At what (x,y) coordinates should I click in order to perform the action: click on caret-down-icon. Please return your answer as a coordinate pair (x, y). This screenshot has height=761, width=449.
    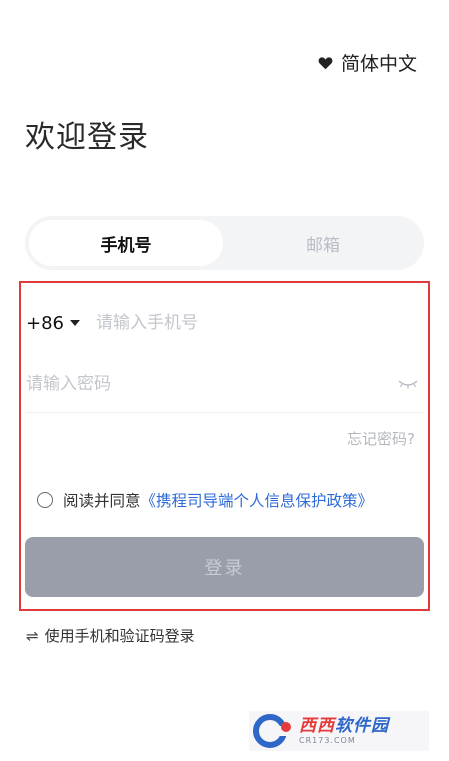
    Looking at the image, I should click on (75, 323).